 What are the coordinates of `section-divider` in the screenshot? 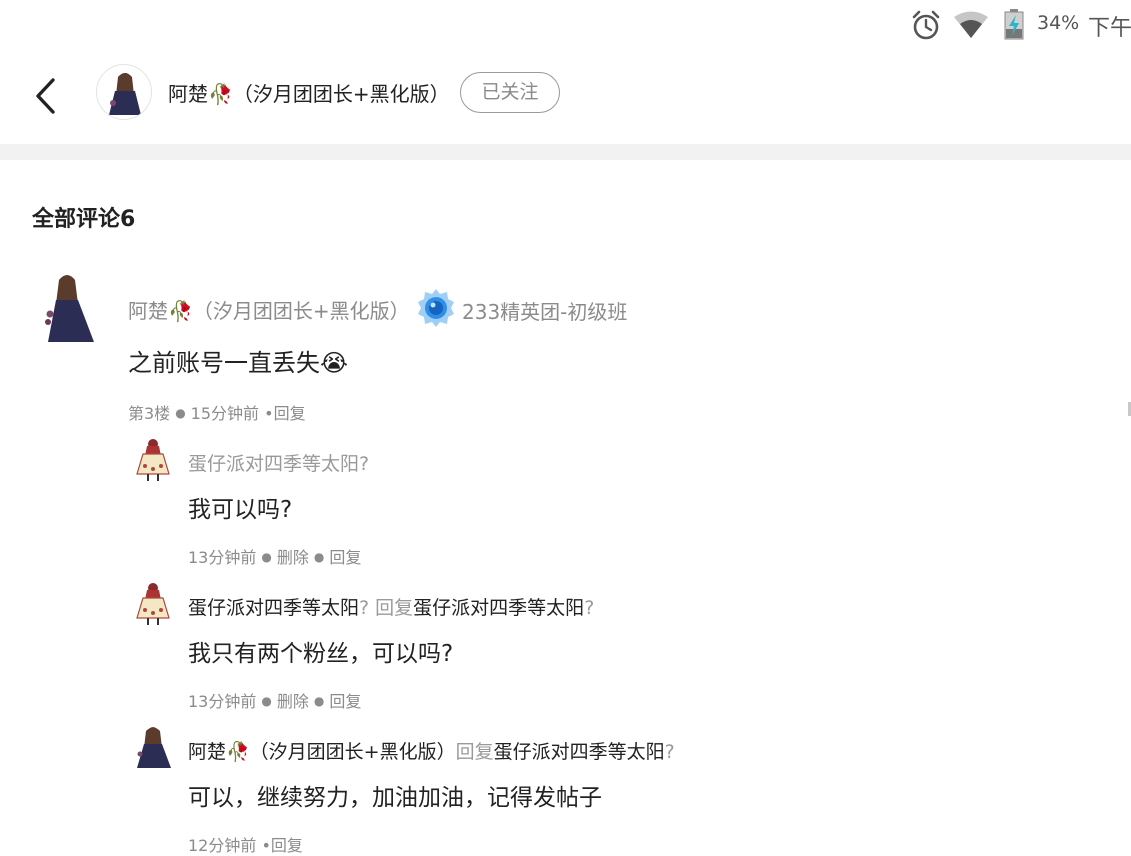 It's located at (565, 152).